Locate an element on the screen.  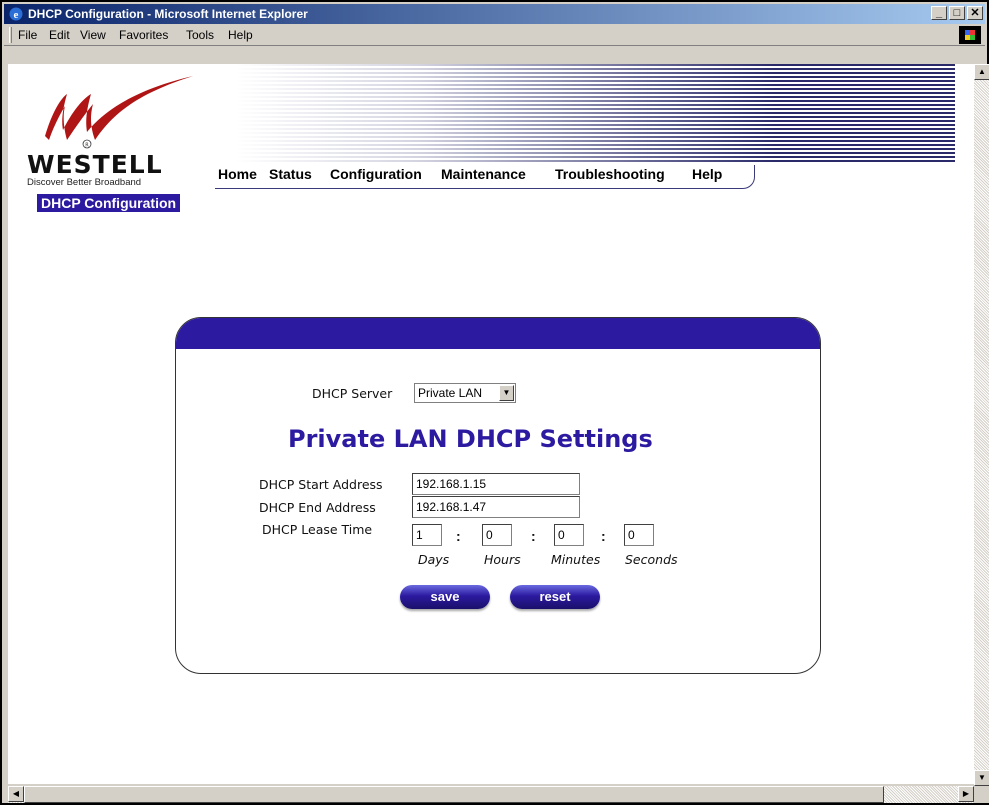
lease-hours-input: 0 is located at coordinates (497, 535).